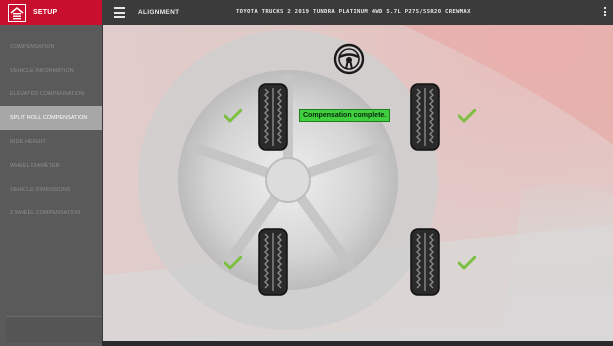 This screenshot has width=613, height=346. I want to click on sidebar-item-vehicle-information: VEHICLE INFORMATION, so click(51, 71).